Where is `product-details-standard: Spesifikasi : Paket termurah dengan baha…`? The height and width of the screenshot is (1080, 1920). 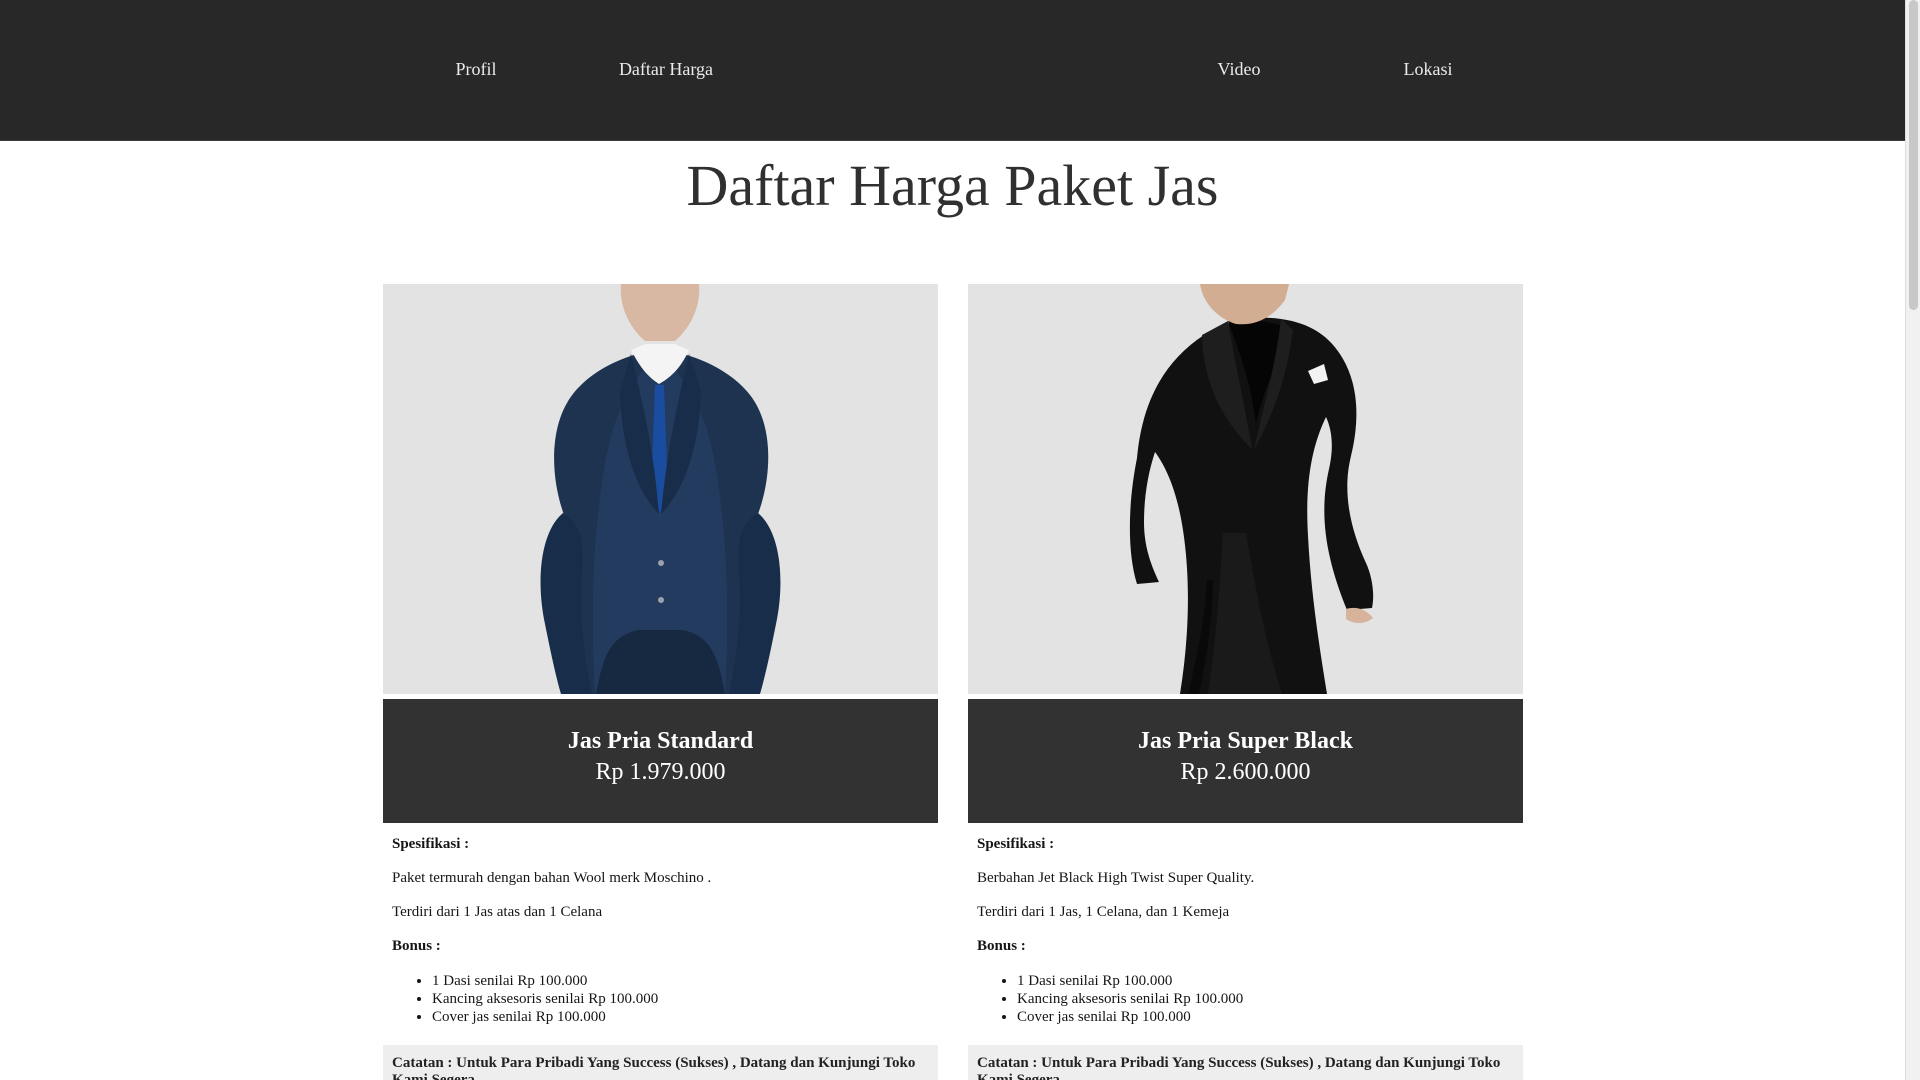
product-details-standard: Spesifikasi : Paket termurah dengan baha… is located at coordinates (660, 924).